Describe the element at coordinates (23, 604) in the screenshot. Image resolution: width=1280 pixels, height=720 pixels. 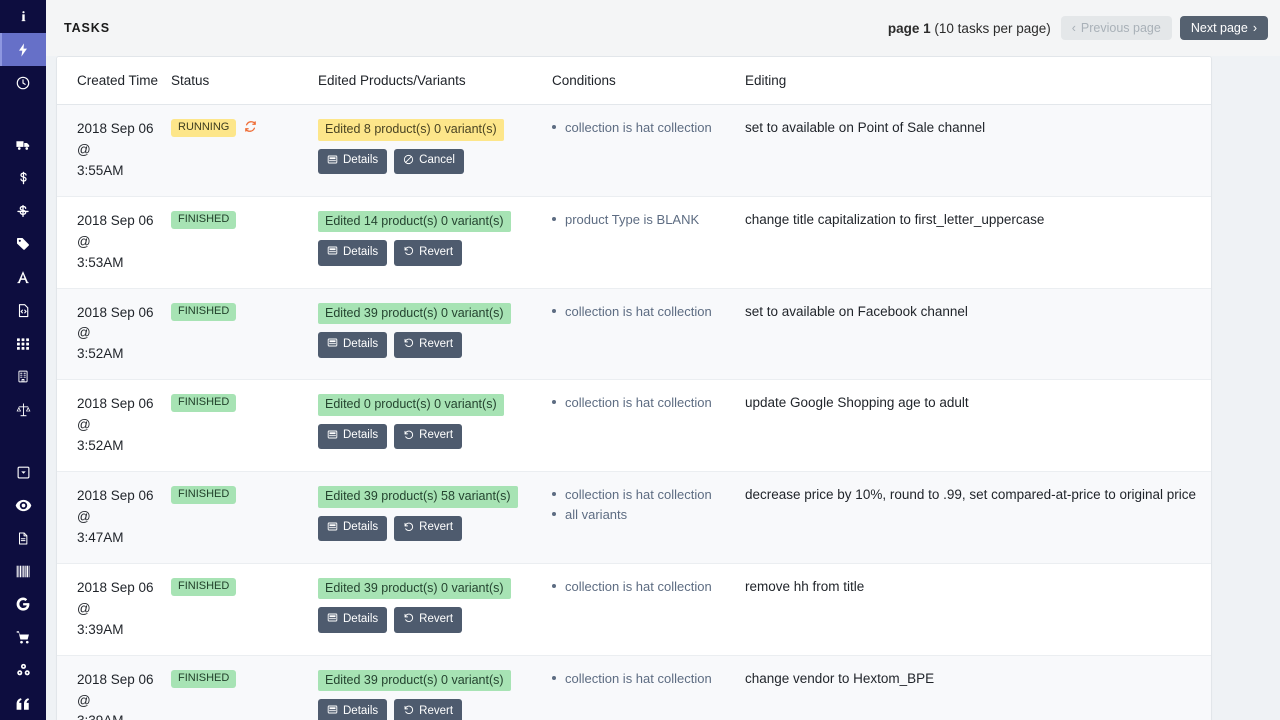
I see `sidebar-item-google` at that location.